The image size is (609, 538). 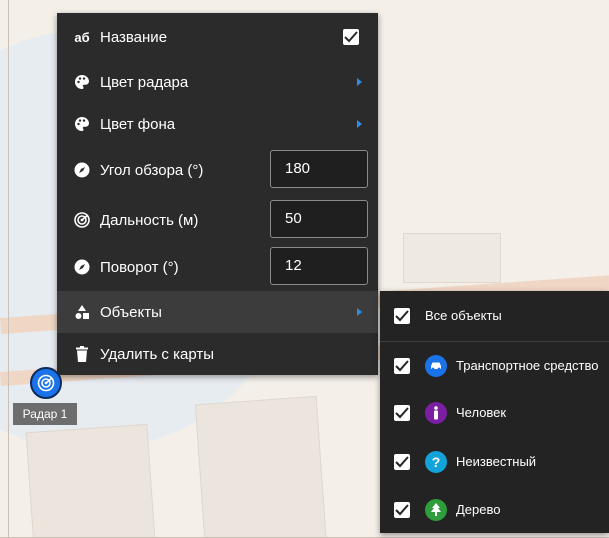 I want to click on trash-icon, so click(x=82, y=354).